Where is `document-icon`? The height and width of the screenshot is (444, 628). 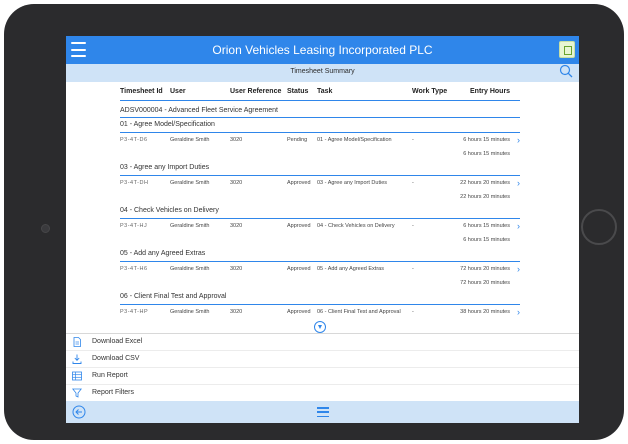 document-icon is located at coordinates (567, 49).